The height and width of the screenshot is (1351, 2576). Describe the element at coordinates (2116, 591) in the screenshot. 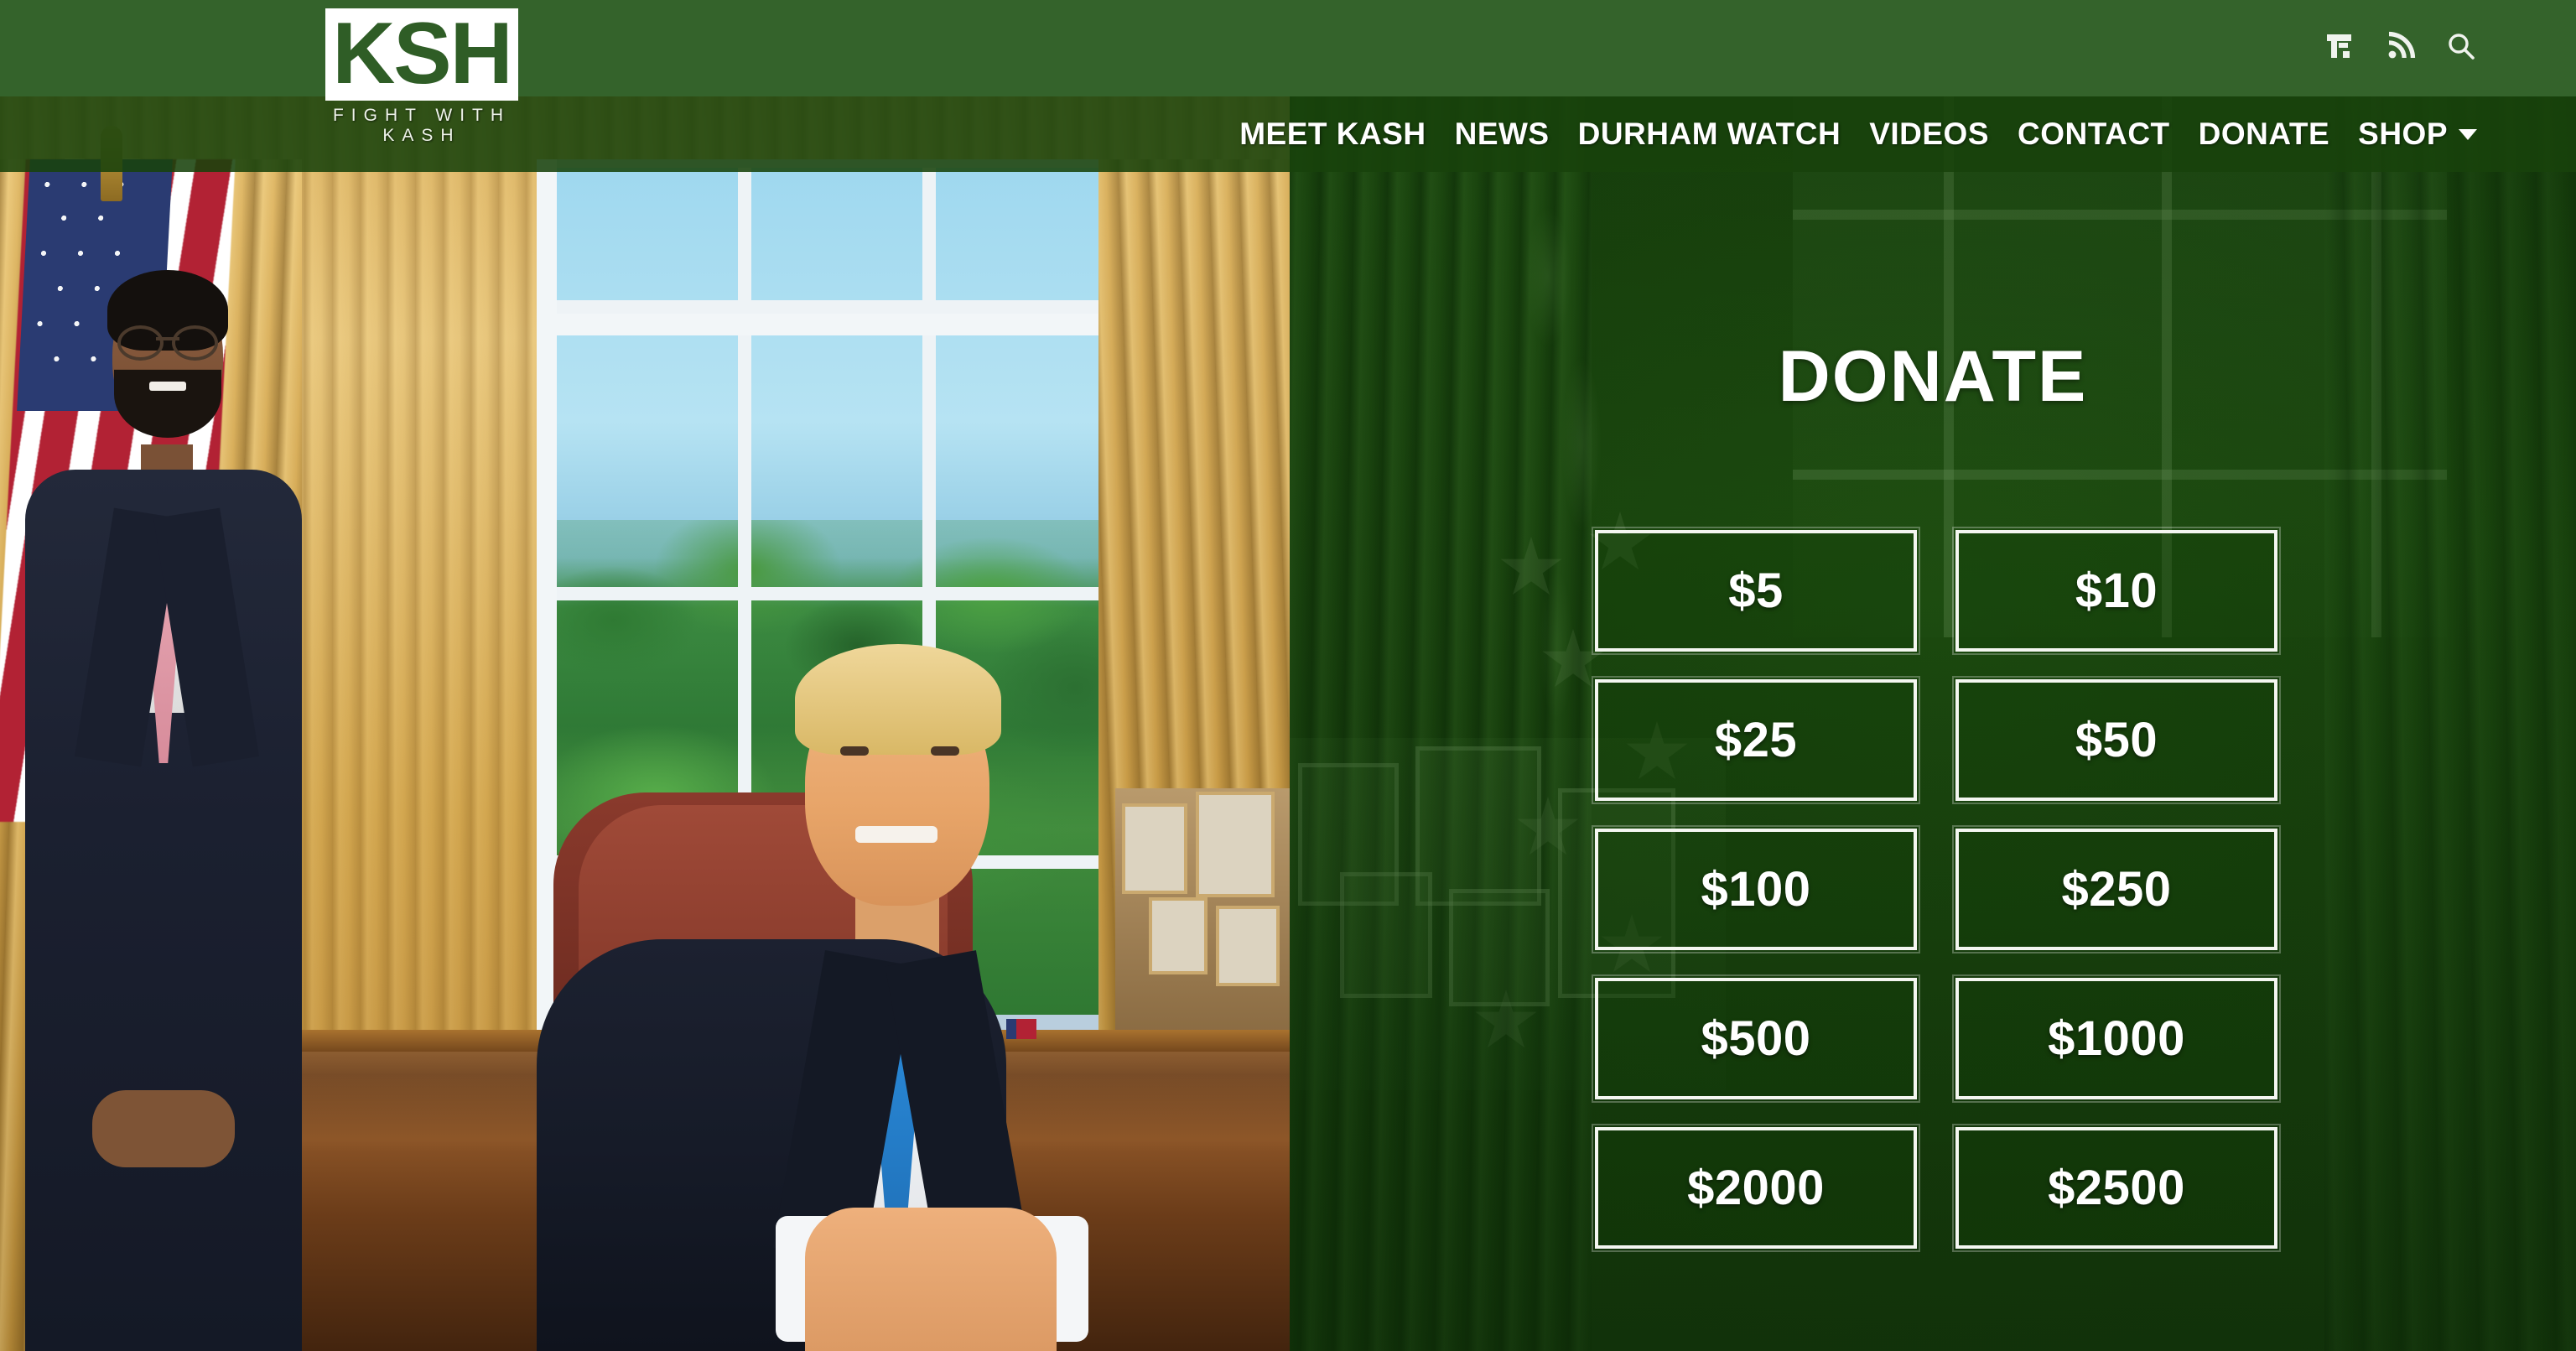

I see `donate-amount-button-10: $10` at that location.